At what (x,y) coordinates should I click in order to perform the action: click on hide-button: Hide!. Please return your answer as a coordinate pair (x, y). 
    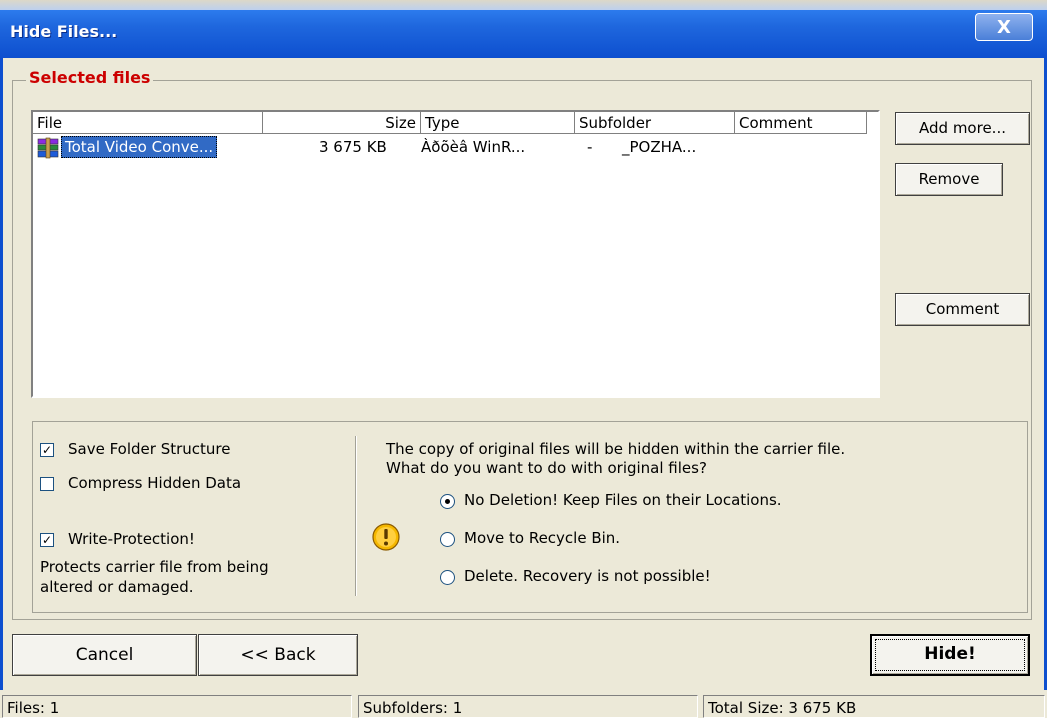
    Looking at the image, I should click on (950, 655).